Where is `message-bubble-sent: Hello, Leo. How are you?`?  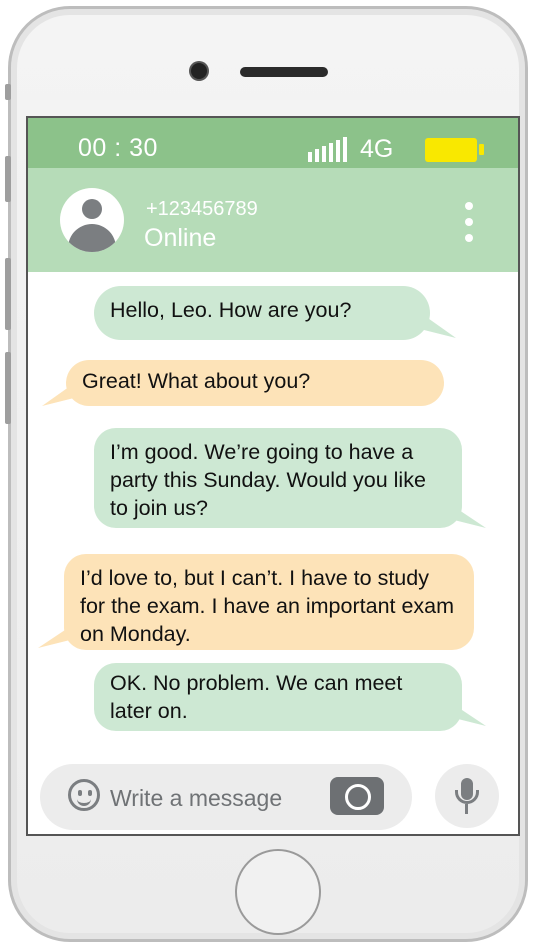
message-bubble-sent: Hello, Leo. How are you? is located at coordinates (262, 313).